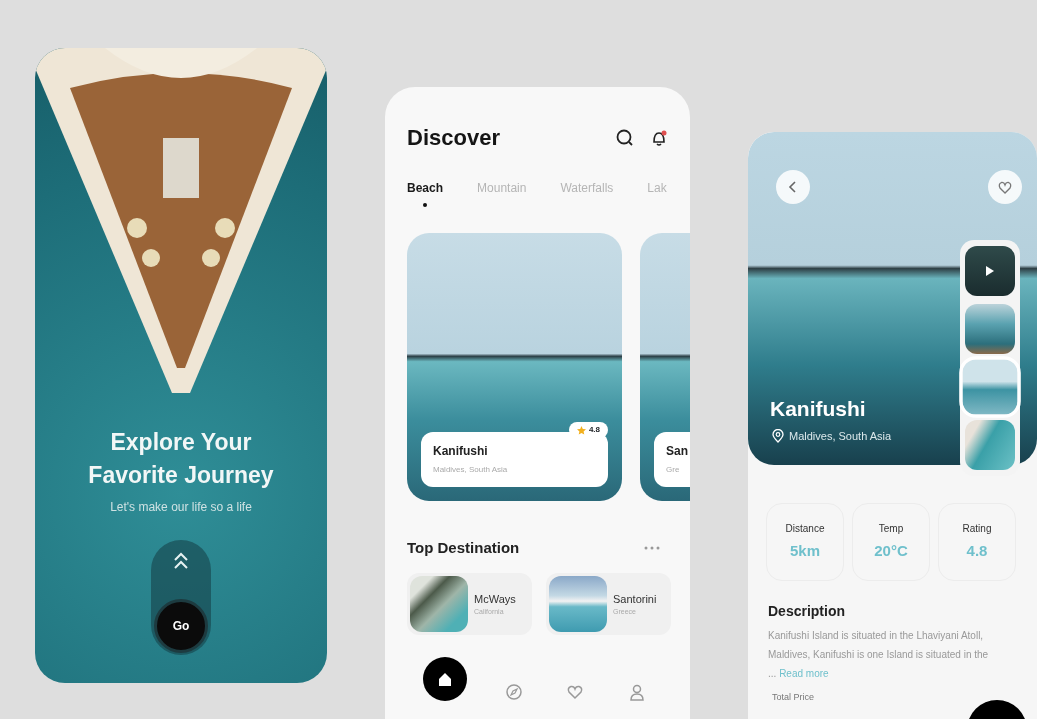 Image resolution: width=1037 pixels, height=719 pixels. What do you see at coordinates (625, 138) in the screenshot?
I see `search-icon` at bounding box center [625, 138].